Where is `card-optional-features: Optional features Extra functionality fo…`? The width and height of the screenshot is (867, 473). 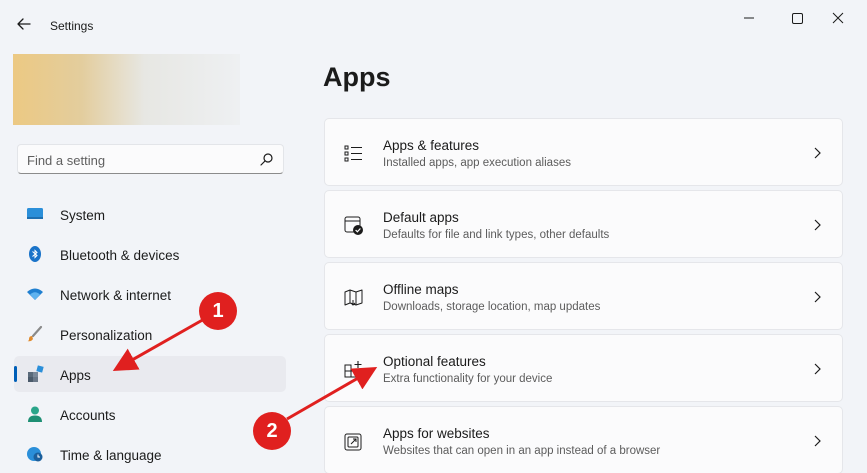
card-optional-features: Optional features Extra functionality fo… is located at coordinates (583, 368).